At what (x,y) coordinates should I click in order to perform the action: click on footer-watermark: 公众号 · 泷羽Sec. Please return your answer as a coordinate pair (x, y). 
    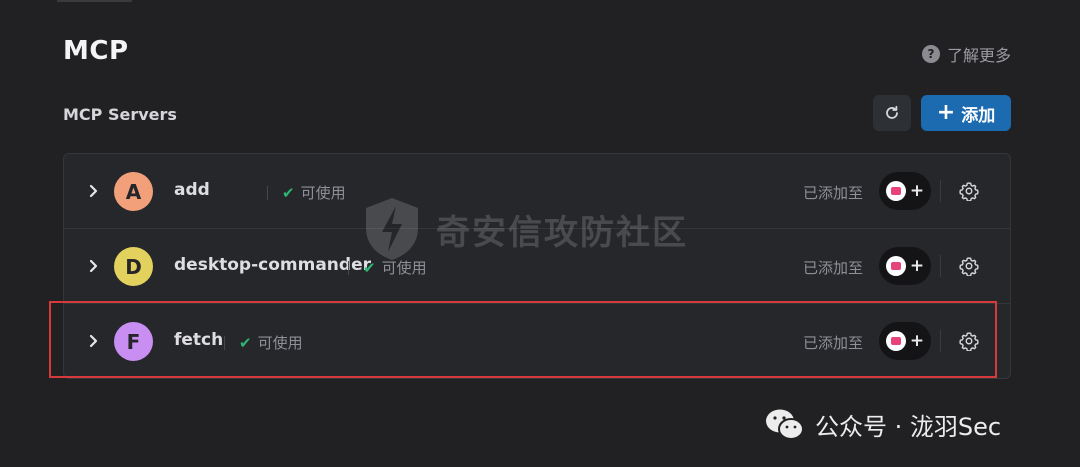
    Looking at the image, I should click on (883, 424).